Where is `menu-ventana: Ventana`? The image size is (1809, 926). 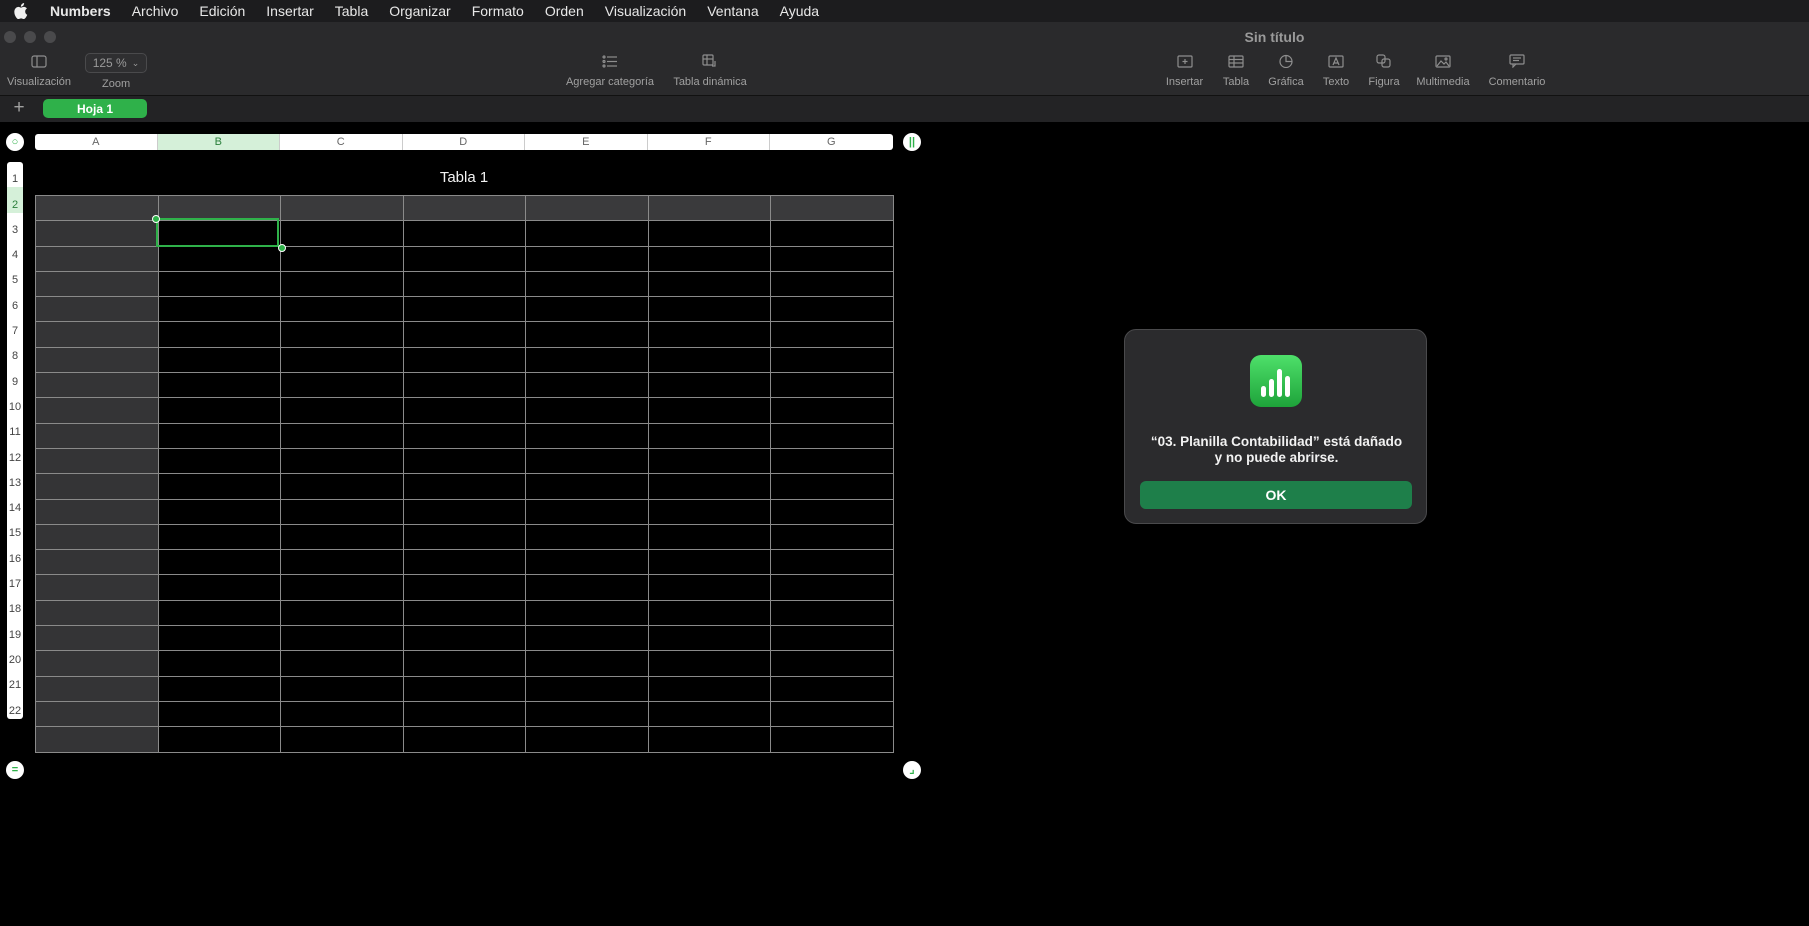
menu-ventana: Ventana is located at coordinates (732, 11).